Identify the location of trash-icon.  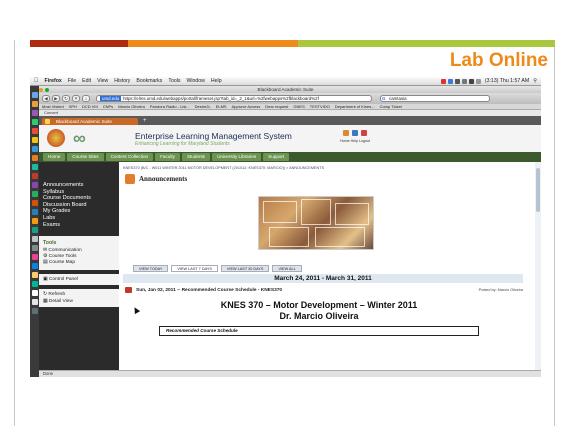
(34, 311).